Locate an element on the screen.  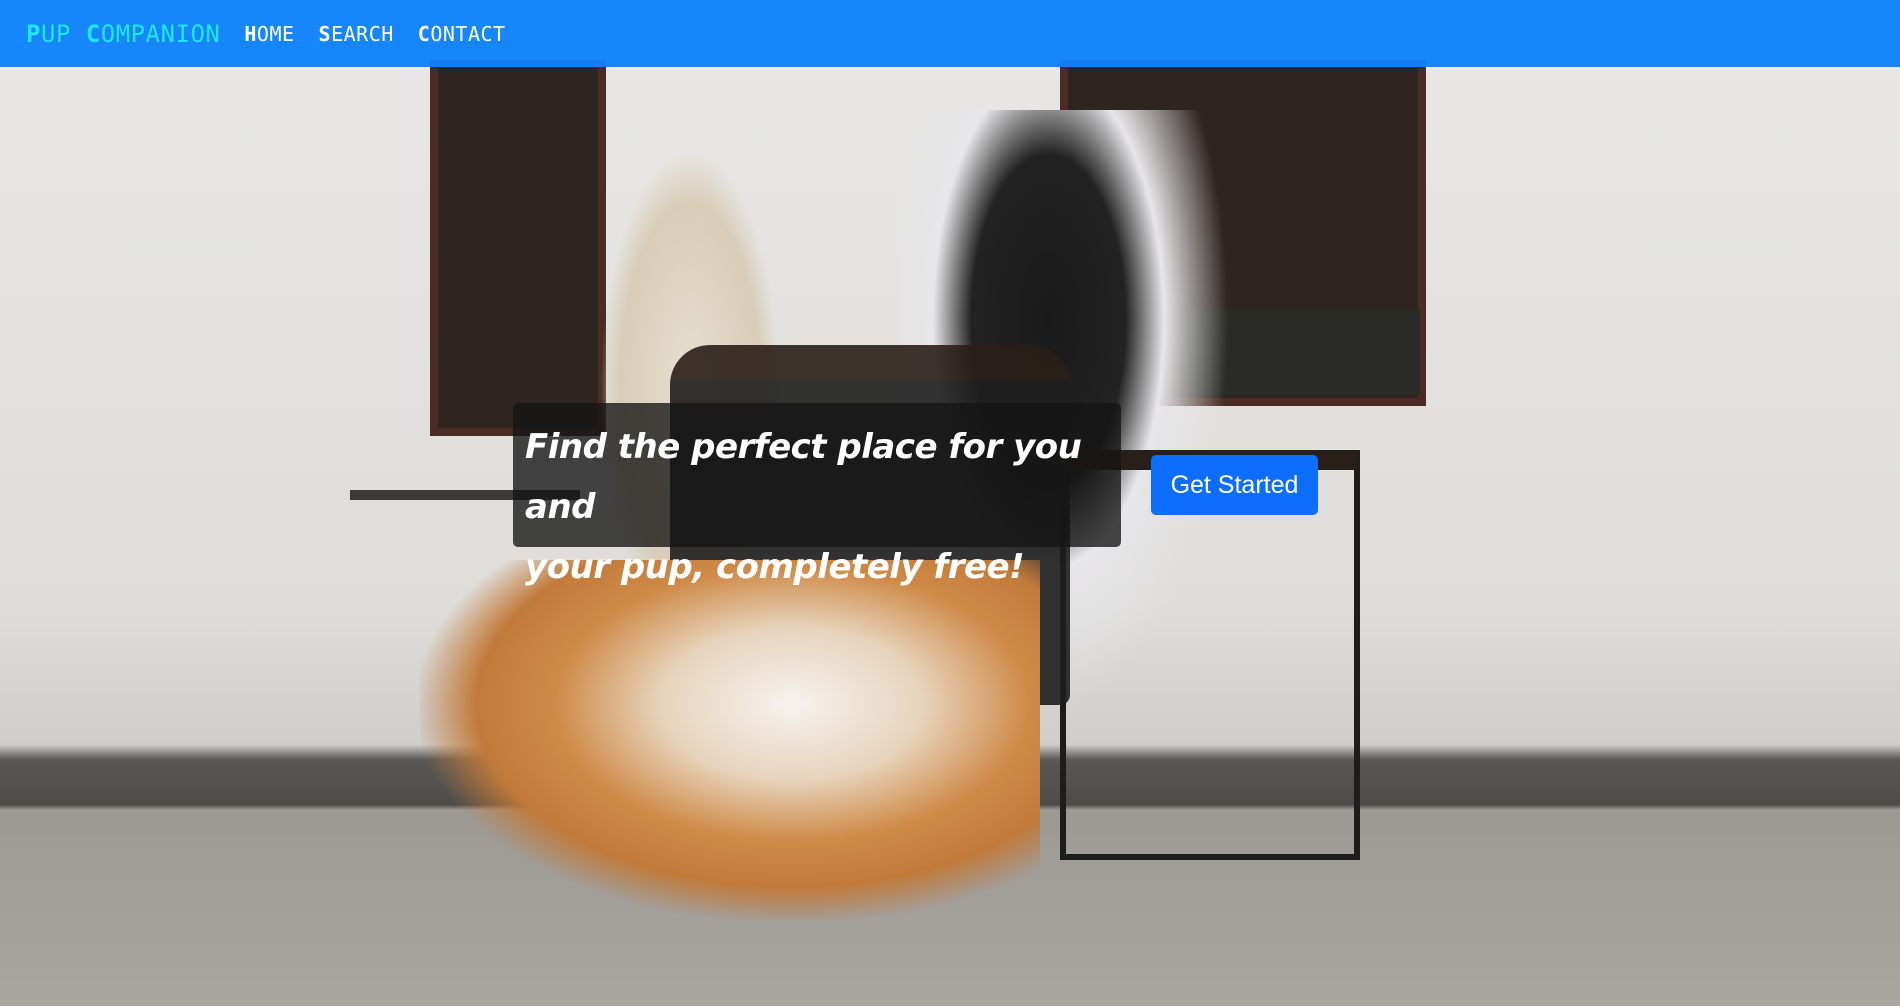
brand-text: C is located at coordinates (93, 33).